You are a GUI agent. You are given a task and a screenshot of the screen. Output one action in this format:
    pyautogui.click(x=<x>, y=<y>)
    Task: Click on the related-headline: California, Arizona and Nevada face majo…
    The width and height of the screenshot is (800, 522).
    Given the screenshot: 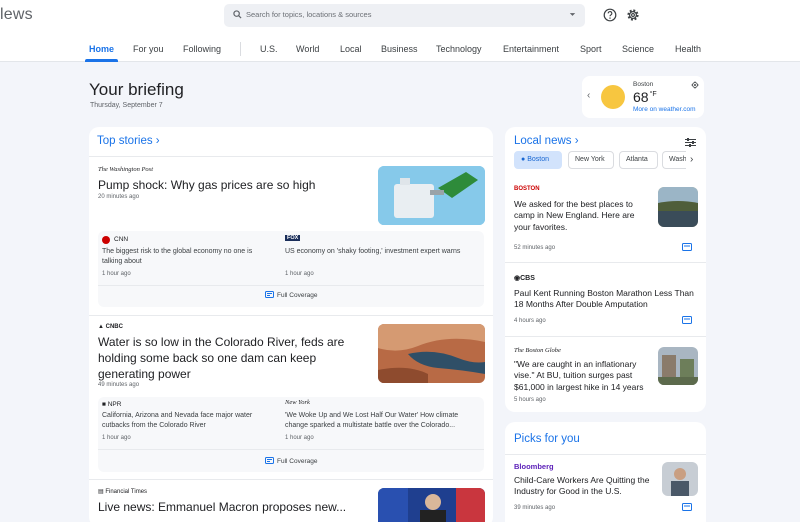 What is the action you would take?
    pyautogui.click(x=189, y=421)
    